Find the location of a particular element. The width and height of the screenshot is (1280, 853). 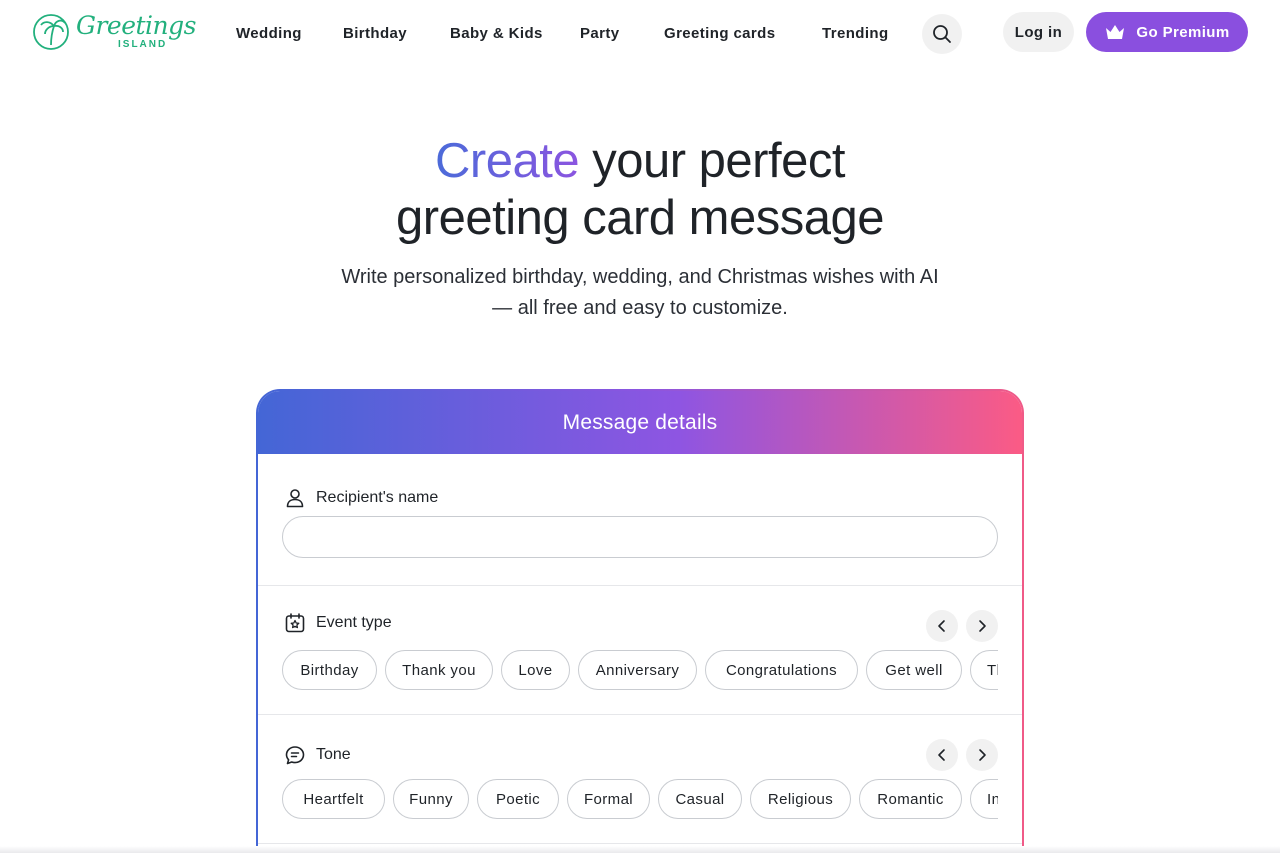

tone-label: Tone is located at coordinates (317, 755).